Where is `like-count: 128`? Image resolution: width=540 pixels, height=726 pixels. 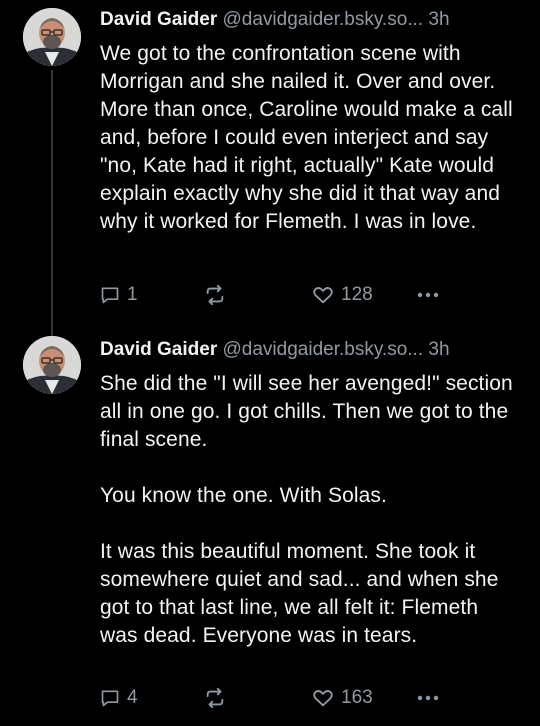 like-count: 128 is located at coordinates (357, 294).